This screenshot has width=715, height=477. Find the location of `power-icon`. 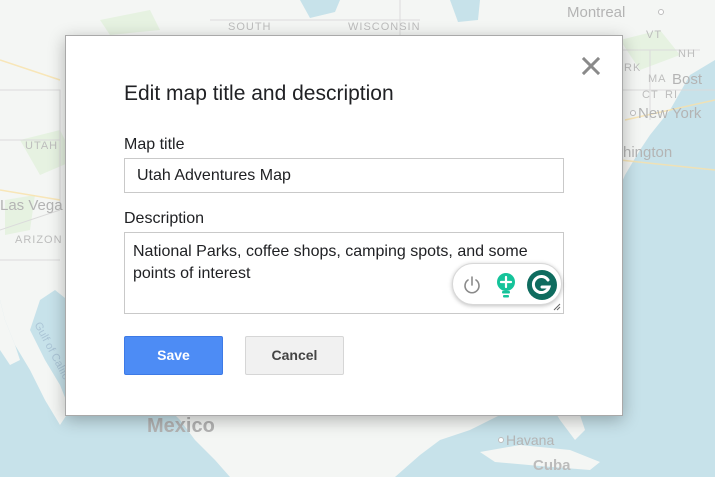

power-icon is located at coordinates (472, 285).